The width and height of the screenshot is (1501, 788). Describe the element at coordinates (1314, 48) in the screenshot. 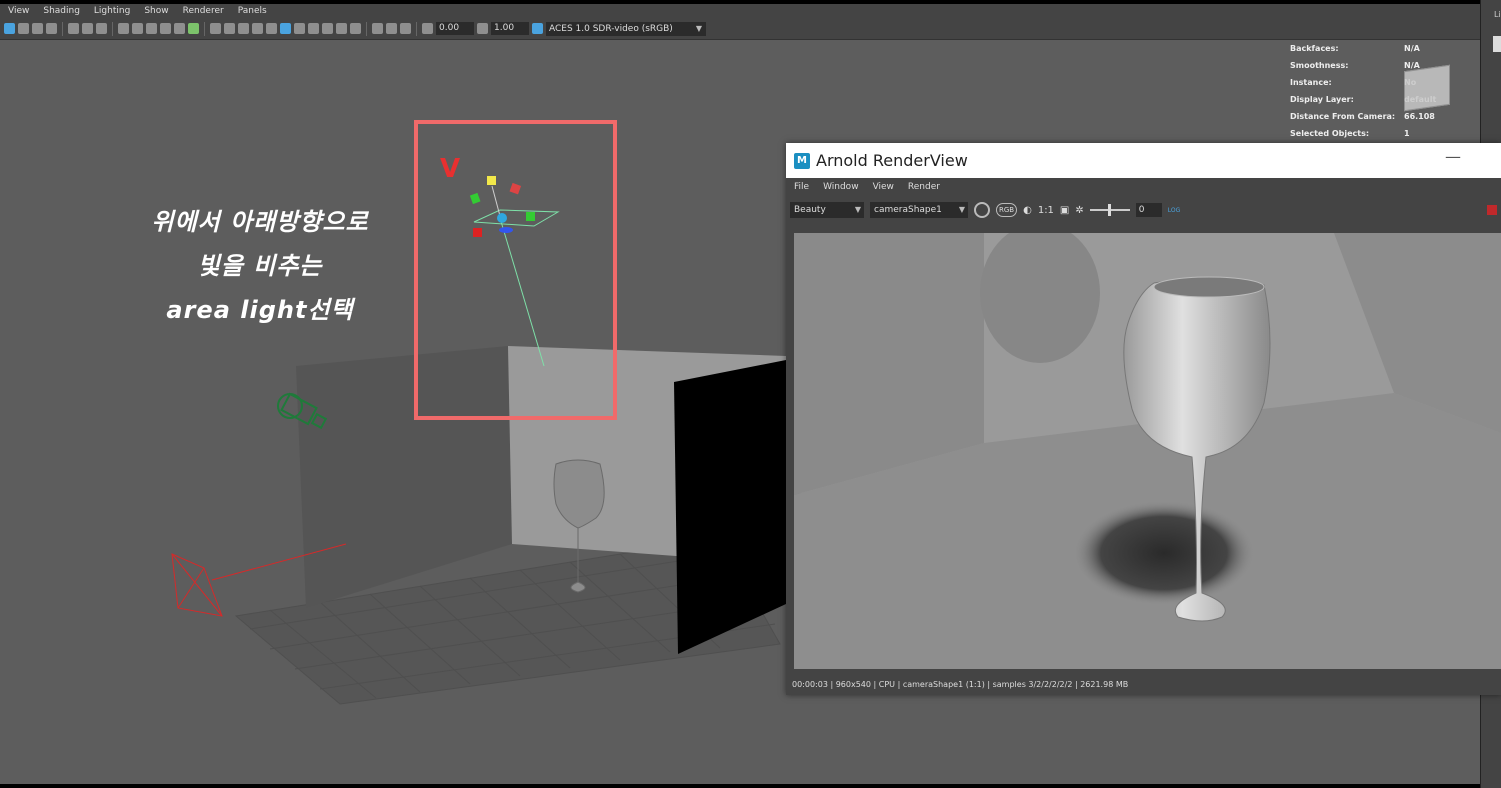

I see `hud-label: Backfaces:` at that location.